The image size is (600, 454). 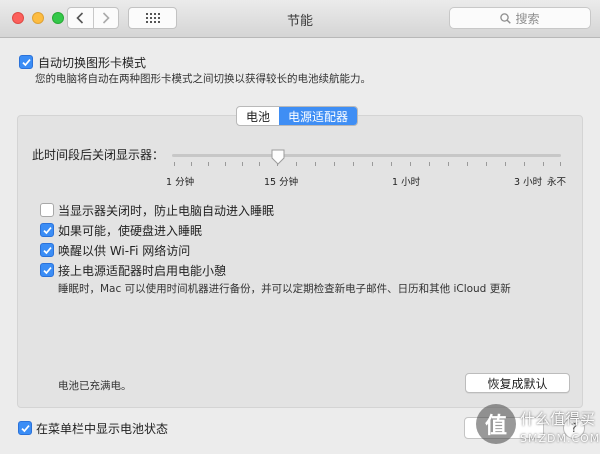 I want to click on back-button, so click(x=80, y=18).